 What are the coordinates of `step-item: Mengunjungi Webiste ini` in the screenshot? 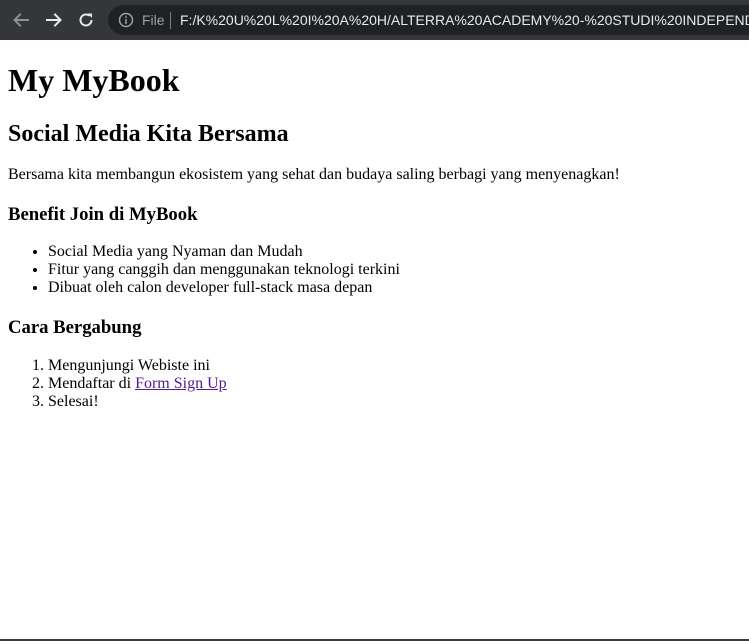 It's located at (137, 366).